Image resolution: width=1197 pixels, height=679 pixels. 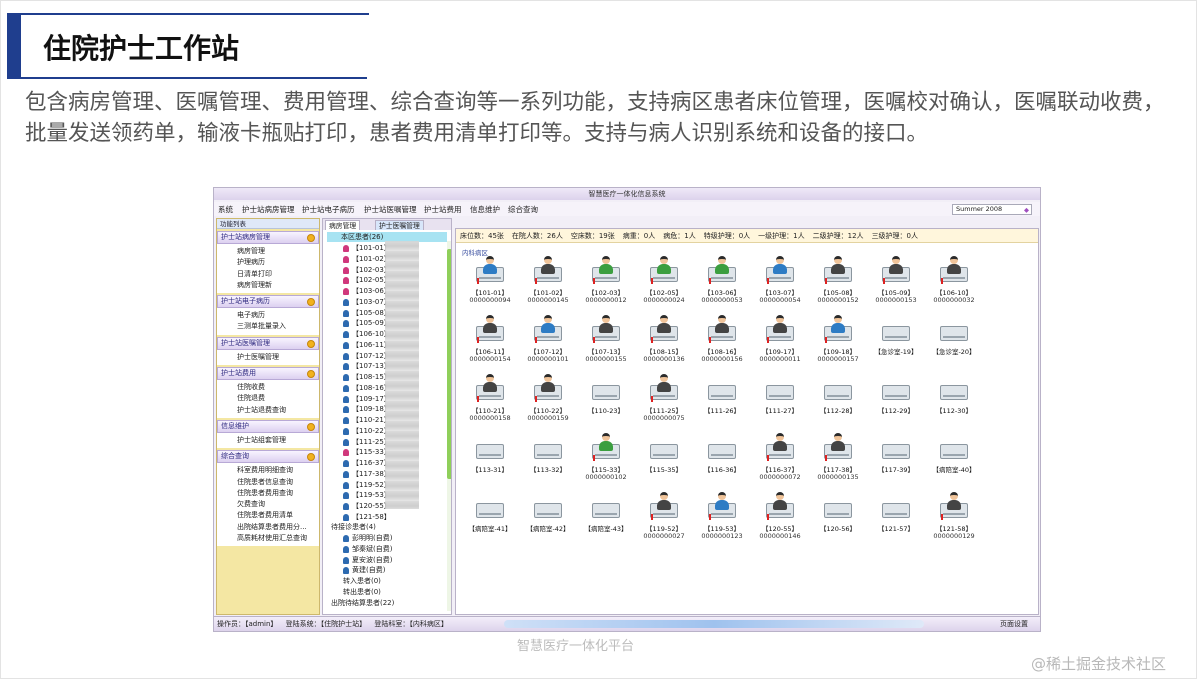 What do you see at coordinates (278, 538) in the screenshot?
I see `nav-item: 高质耗材使用汇总查询` at bounding box center [278, 538].